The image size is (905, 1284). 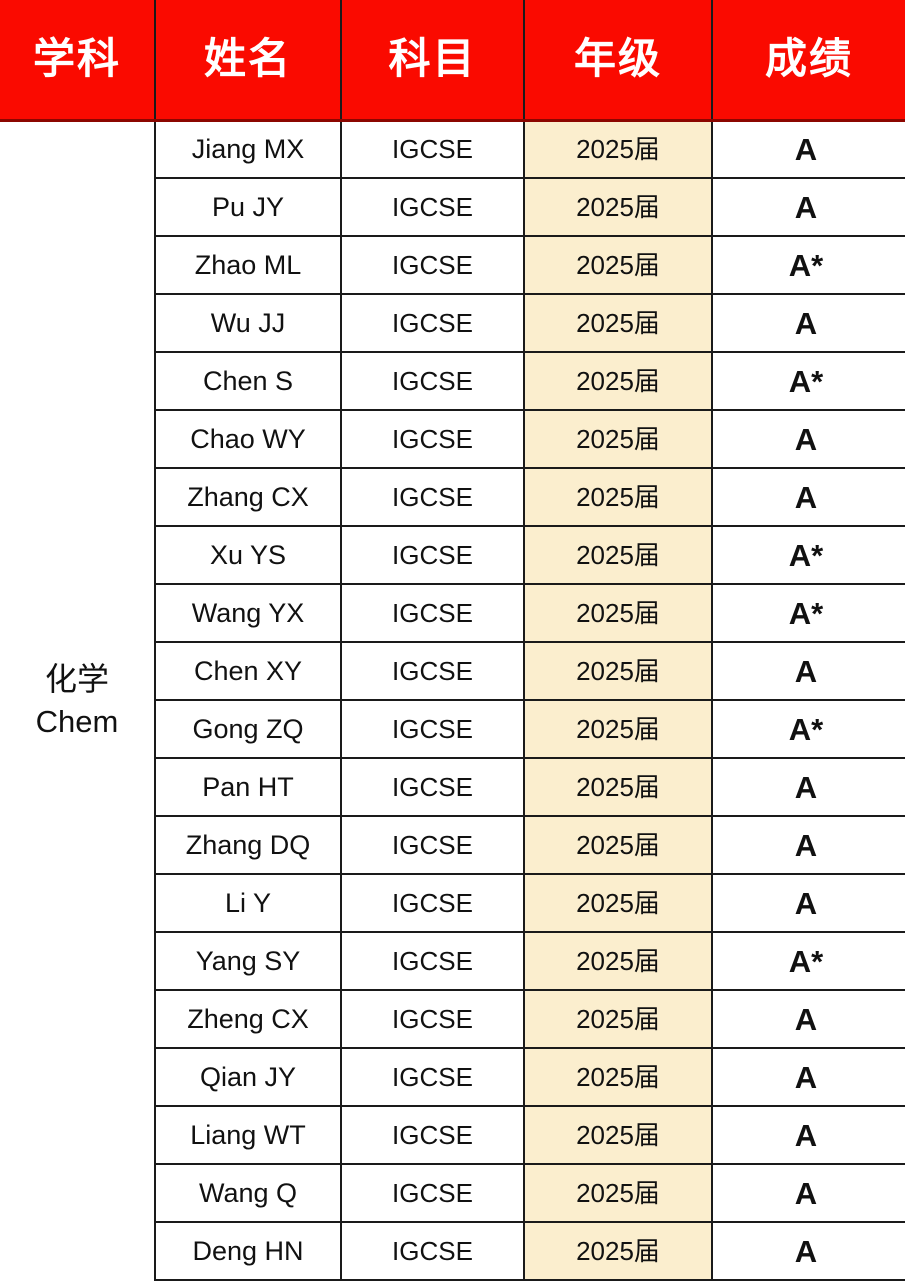 What do you see at coordinates (618, 61) in the screenshot?
I see `column-header-year: 年级` at bounding box center [618, 61].